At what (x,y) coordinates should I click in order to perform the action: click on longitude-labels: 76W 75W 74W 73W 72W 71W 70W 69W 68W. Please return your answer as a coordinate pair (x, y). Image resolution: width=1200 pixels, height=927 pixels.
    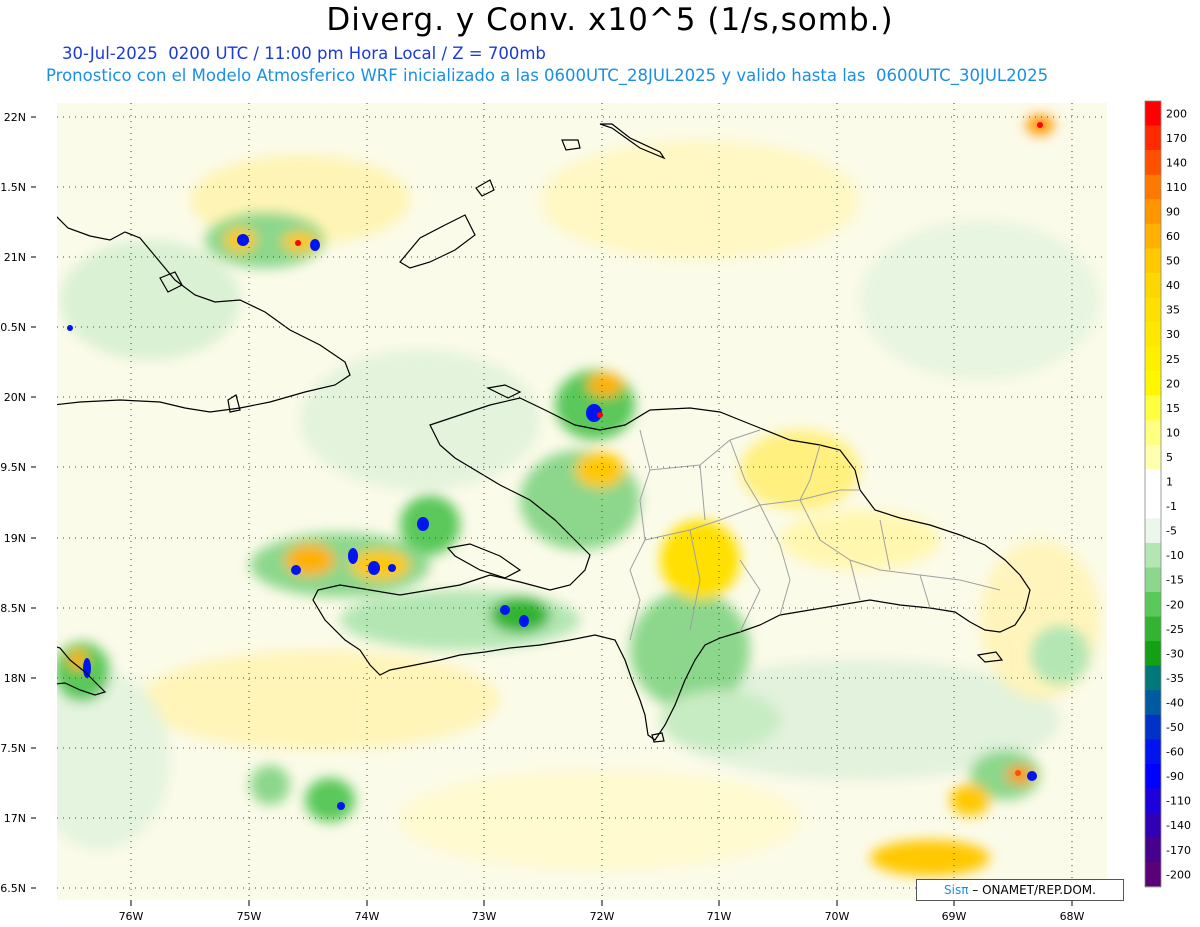
    Looking at the image, I should click on (602, 916).